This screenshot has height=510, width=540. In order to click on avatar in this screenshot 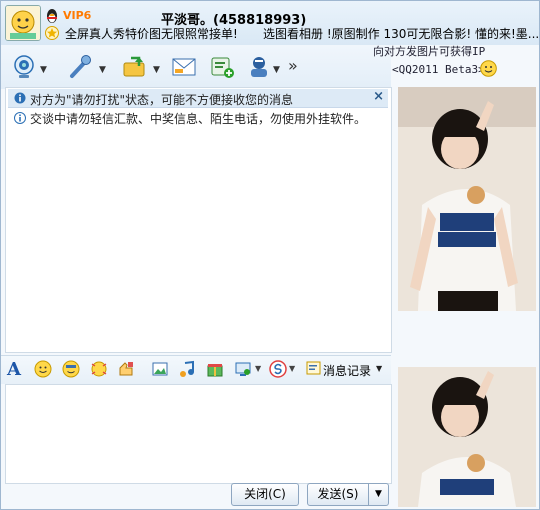, I will do `click(23, 23)`.